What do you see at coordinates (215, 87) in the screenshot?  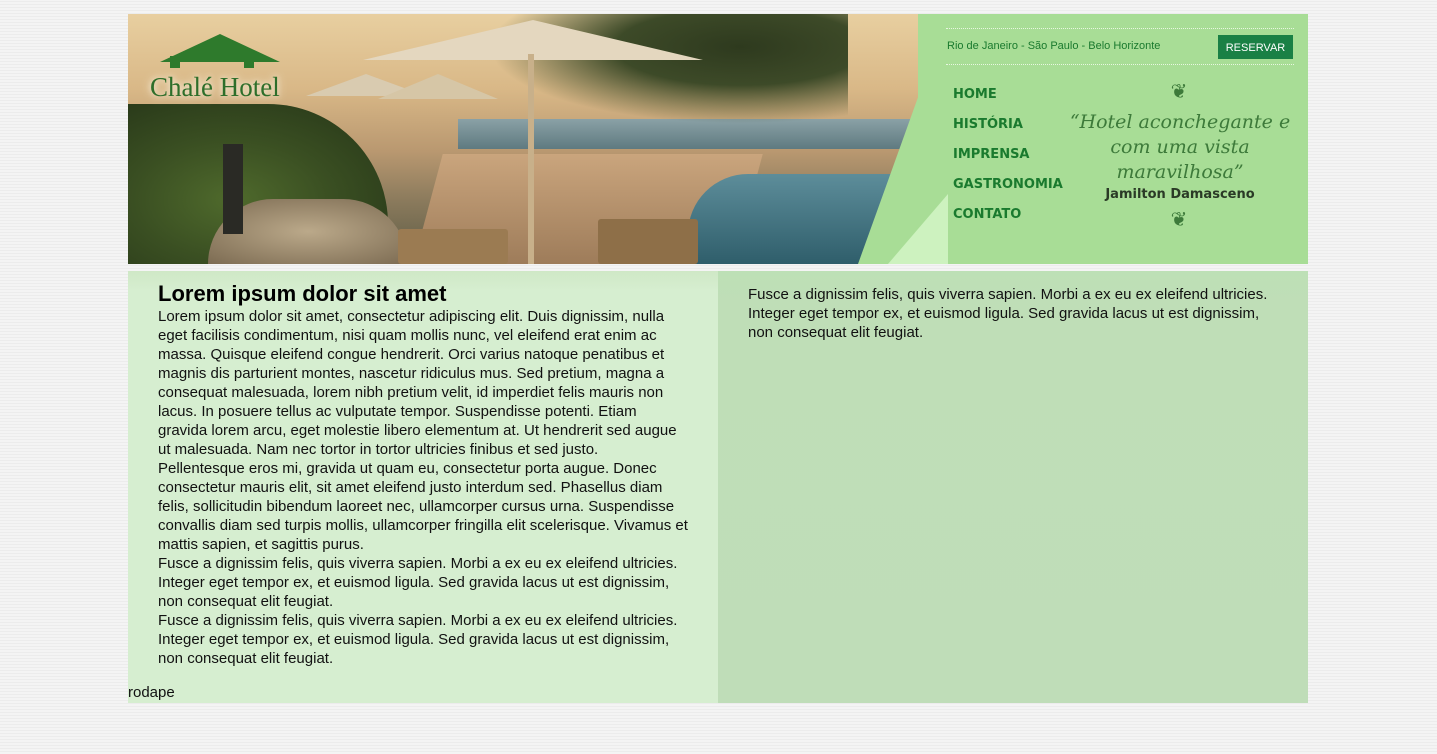 I see `logo-text: Chalé Hotel` at bounding box center [215, 87].